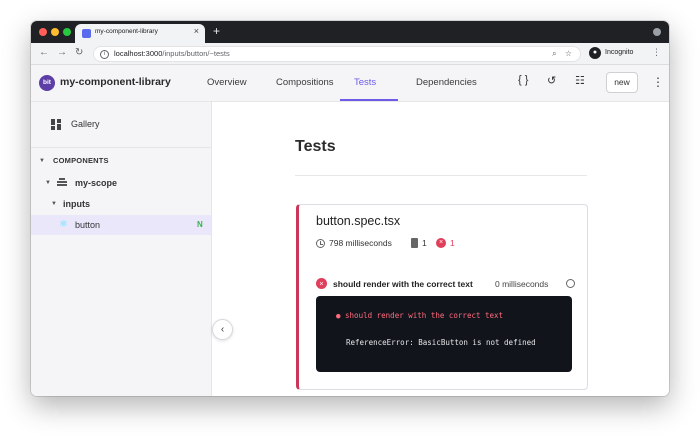  What do you see at coordinates (43, 32) in the screenshot?
I see `window-close-button` at bounding box center [43, 32].